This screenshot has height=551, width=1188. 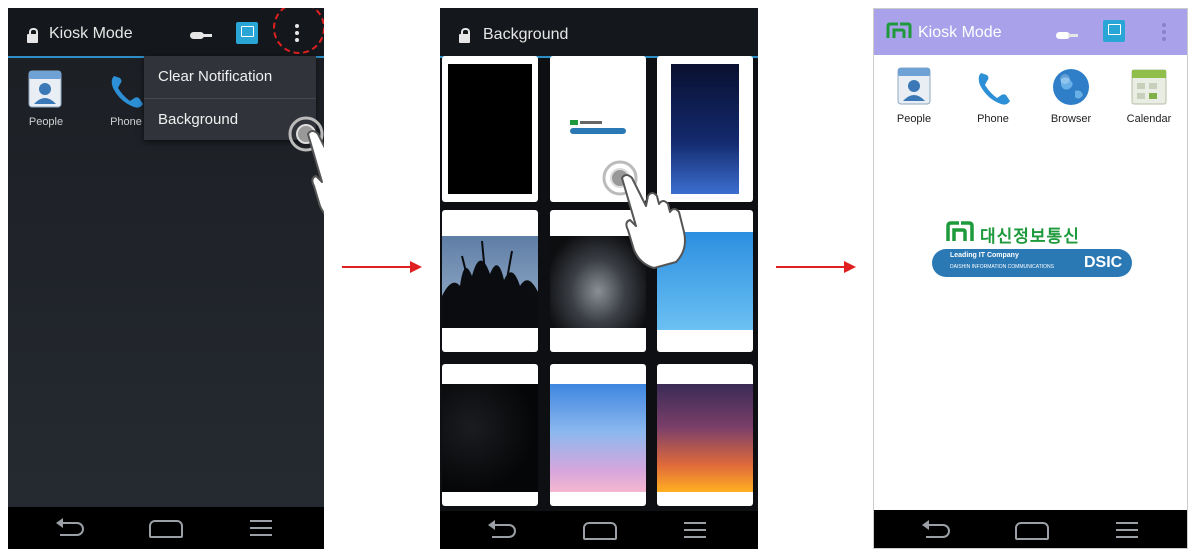 What do you see at coordinates (198, 119) in the screenshot?
I see `menu-item-background: Background` at bounding box center [198, 119].